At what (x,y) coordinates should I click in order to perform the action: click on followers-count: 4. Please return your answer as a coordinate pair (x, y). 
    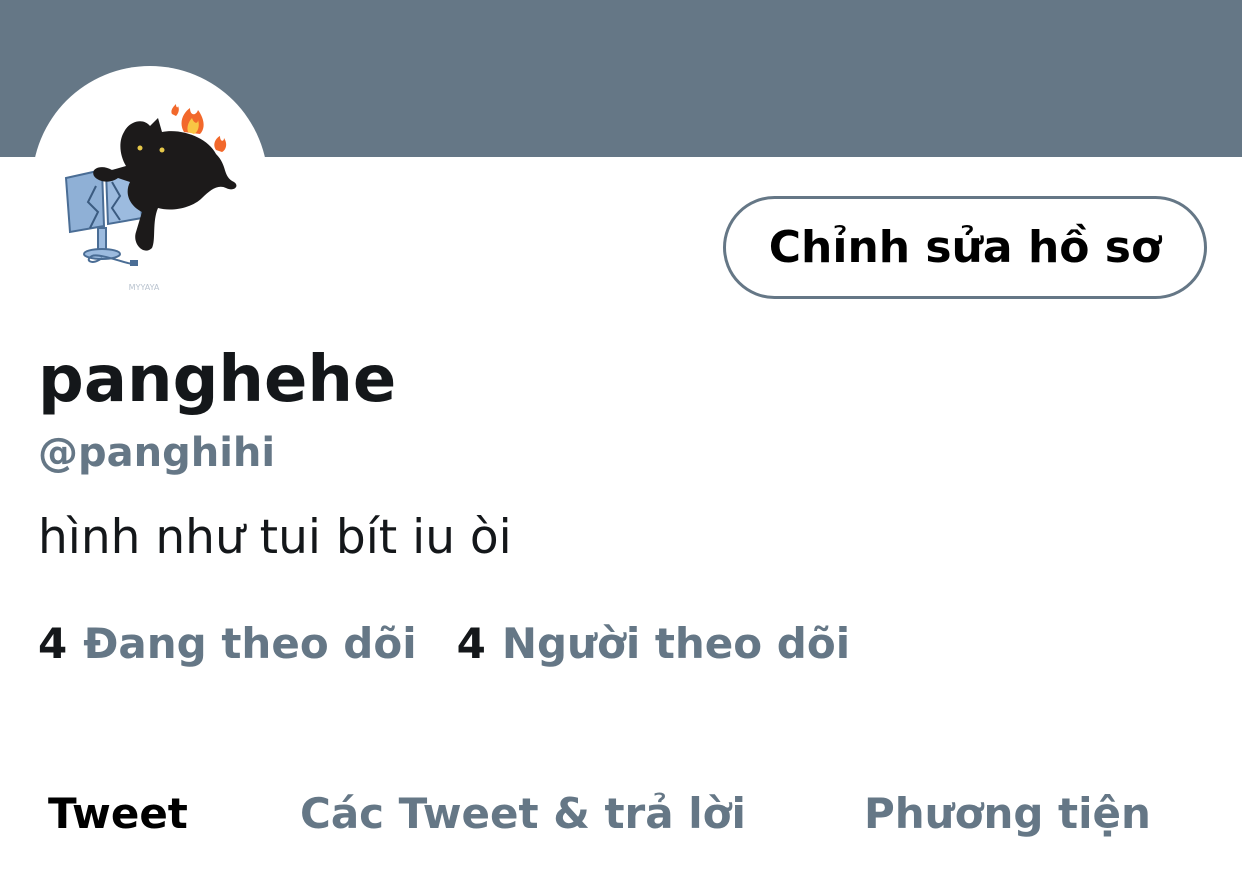
    Looking at the image, I should click on (471, 643).